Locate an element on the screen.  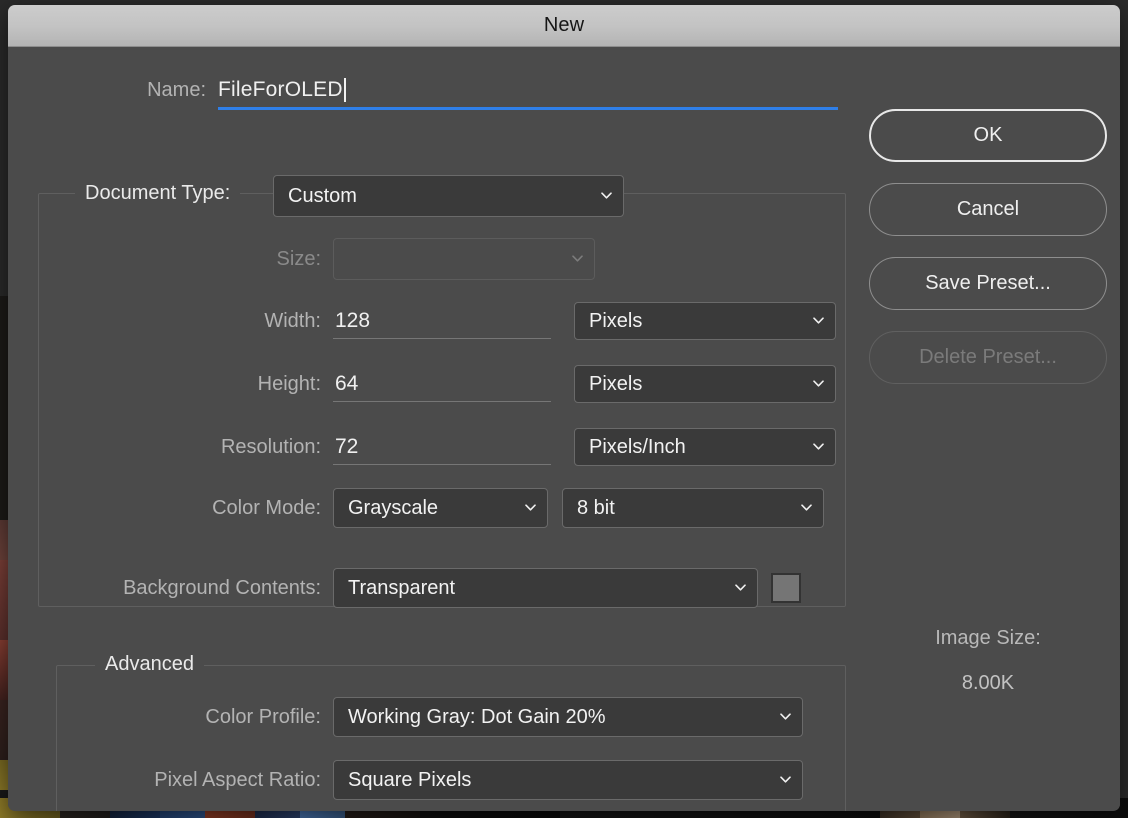
image-size-label: Image Size: is located at coordinates (988, 638).